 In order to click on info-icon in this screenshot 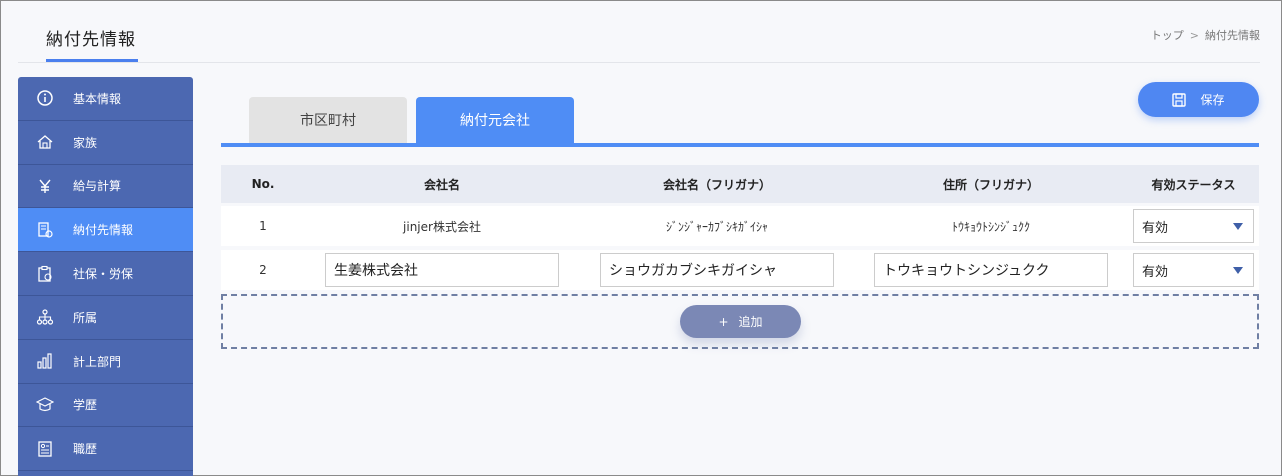, I will do `click(45, 98)`.